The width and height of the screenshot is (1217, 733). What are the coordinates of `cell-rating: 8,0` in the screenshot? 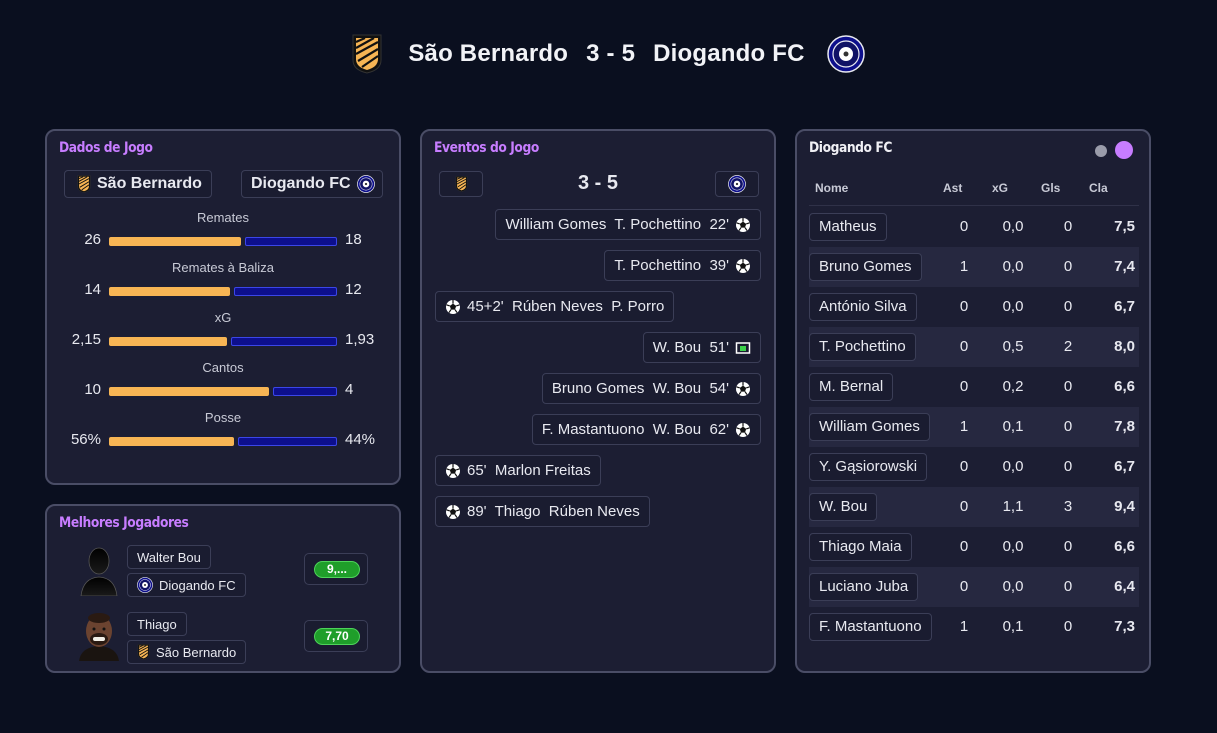 It's located at (1124, 346).